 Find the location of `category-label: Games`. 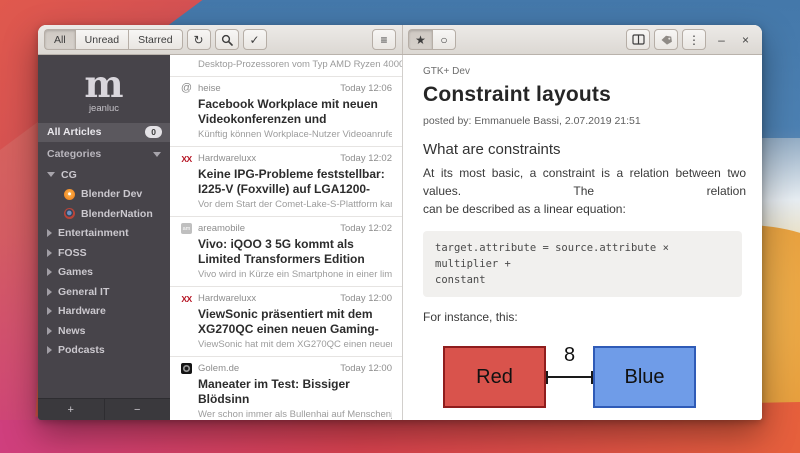

category-label: Games is located at coordinates (76, 272).